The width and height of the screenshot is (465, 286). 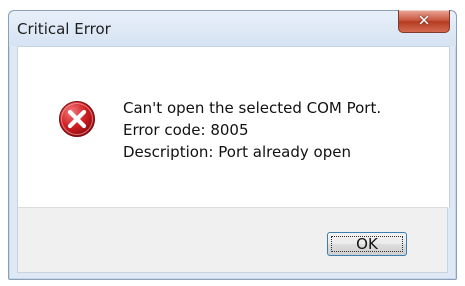 I want to click on dialog-title: Critical Error, so click(x=64, y=29).